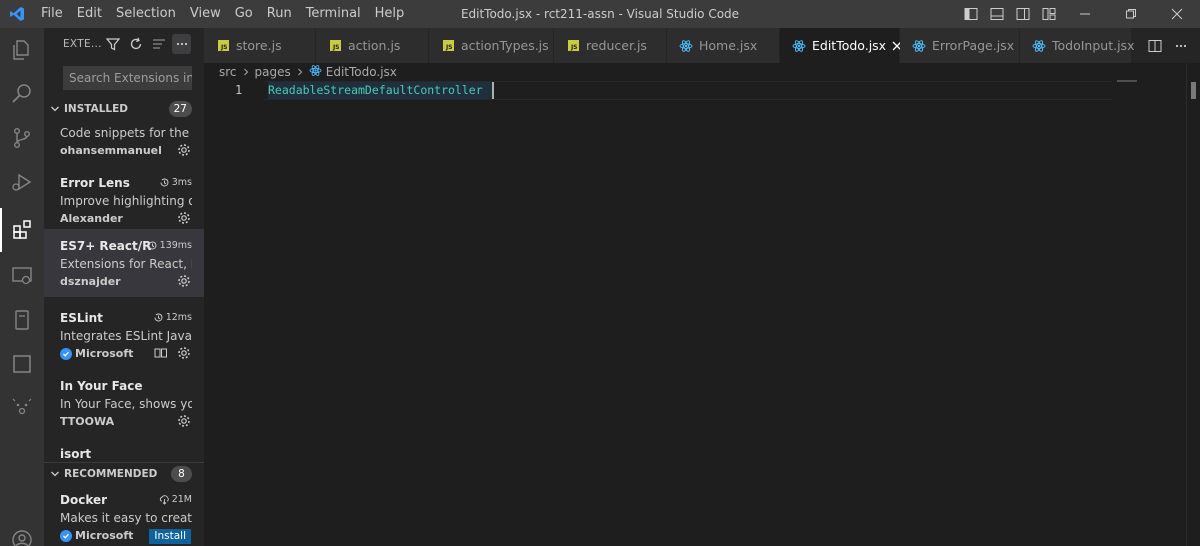 This screenshot has height=546, width=1200. Describe the element at coordinates (22, 364) in the screenshot. I see `square-icon` at that location.